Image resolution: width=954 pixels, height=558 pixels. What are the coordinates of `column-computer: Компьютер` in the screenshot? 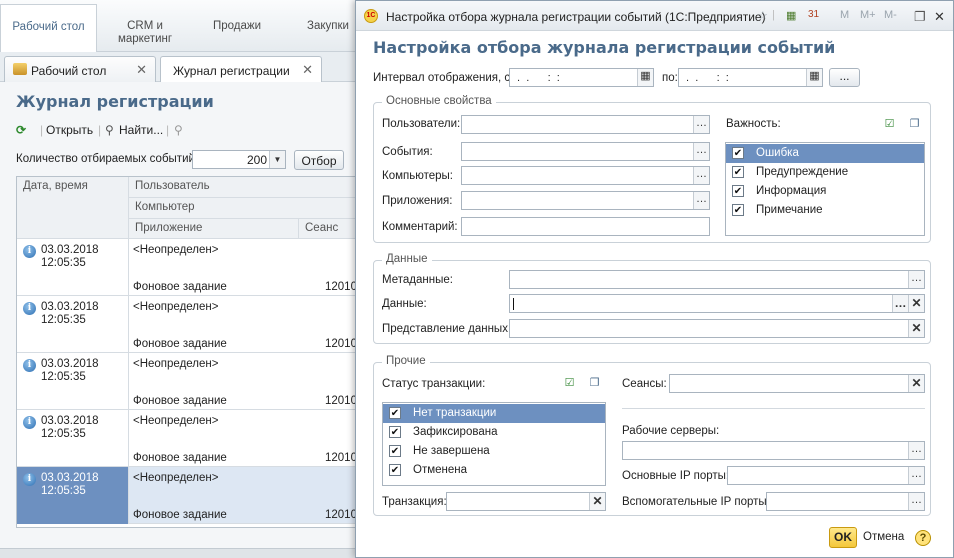 It's located at (244, 208).